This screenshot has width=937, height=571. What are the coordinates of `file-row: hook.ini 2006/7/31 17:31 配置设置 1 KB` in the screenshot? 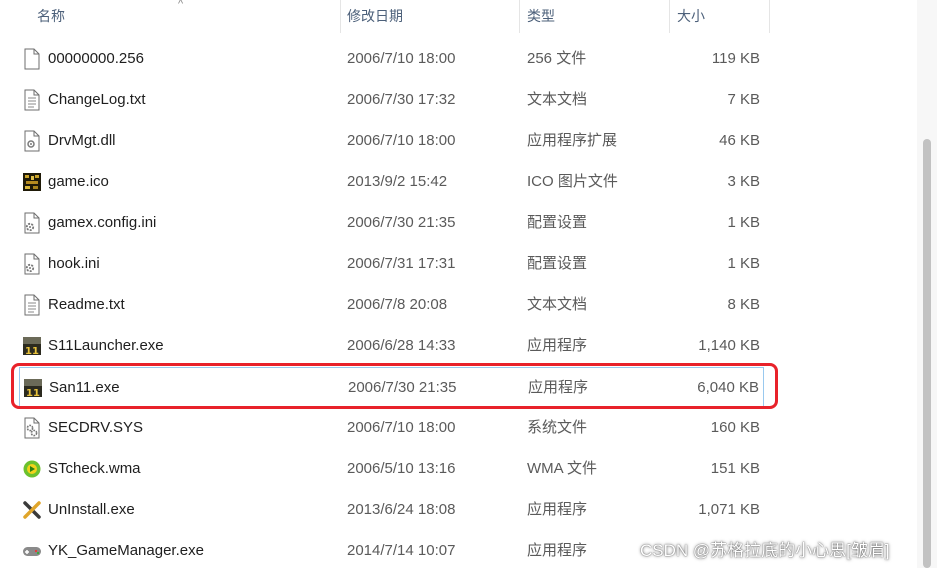 It's located at (391, 264).